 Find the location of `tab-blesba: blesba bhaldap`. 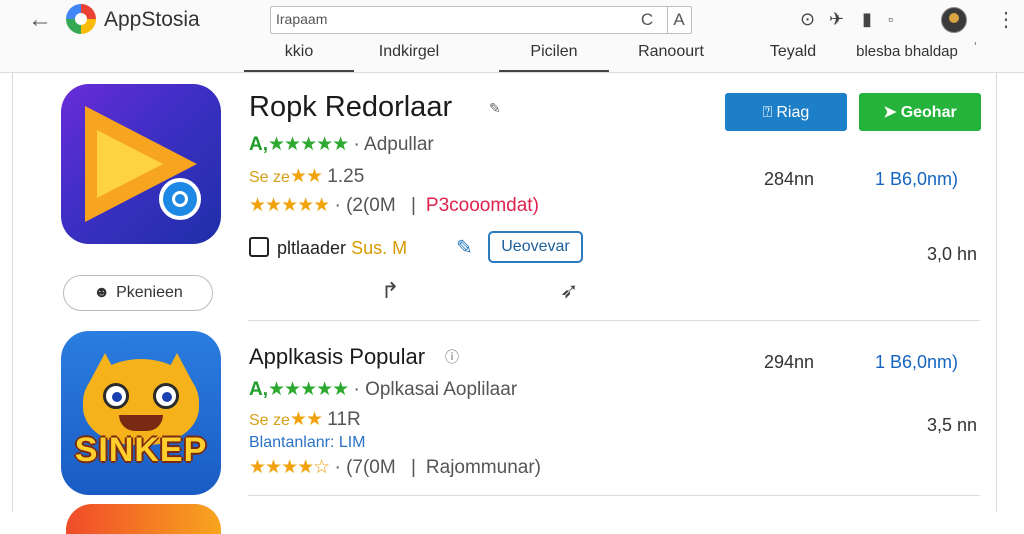

tab-blesba: blesba bhaldap is located at coordinates (907, 55).